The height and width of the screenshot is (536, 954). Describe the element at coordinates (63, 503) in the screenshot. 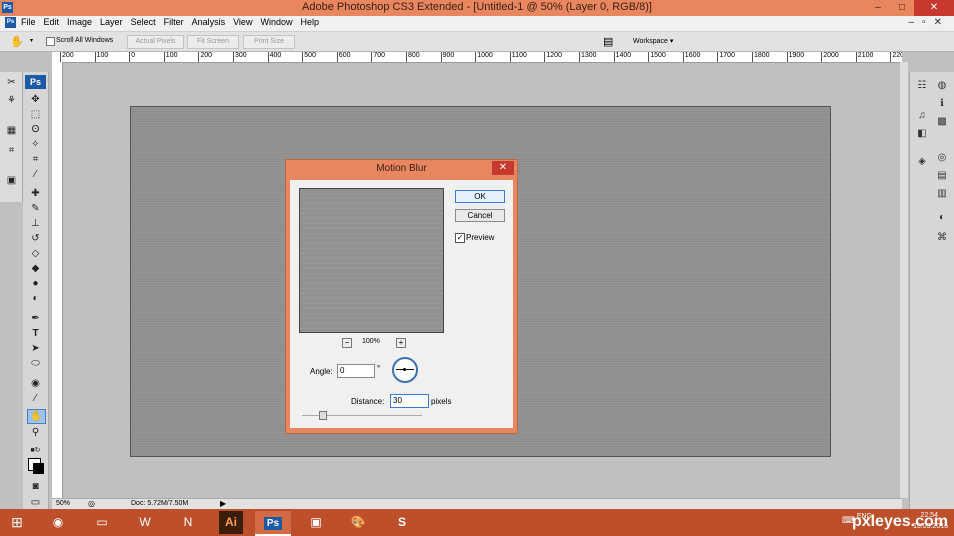

I see `zoom-status: 50%` at that location.